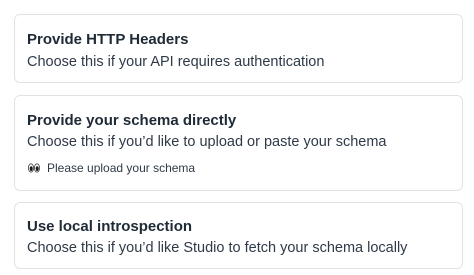  I want to click on eyes-icon, so click(34, 168).